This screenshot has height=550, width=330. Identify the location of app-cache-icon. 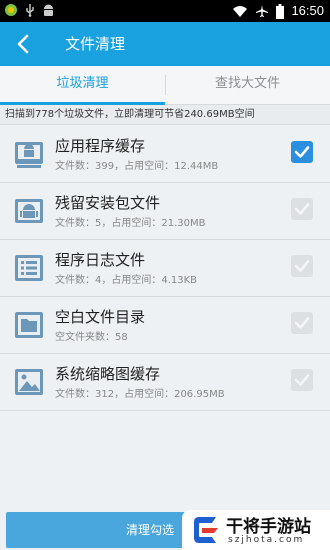
(29, 155).